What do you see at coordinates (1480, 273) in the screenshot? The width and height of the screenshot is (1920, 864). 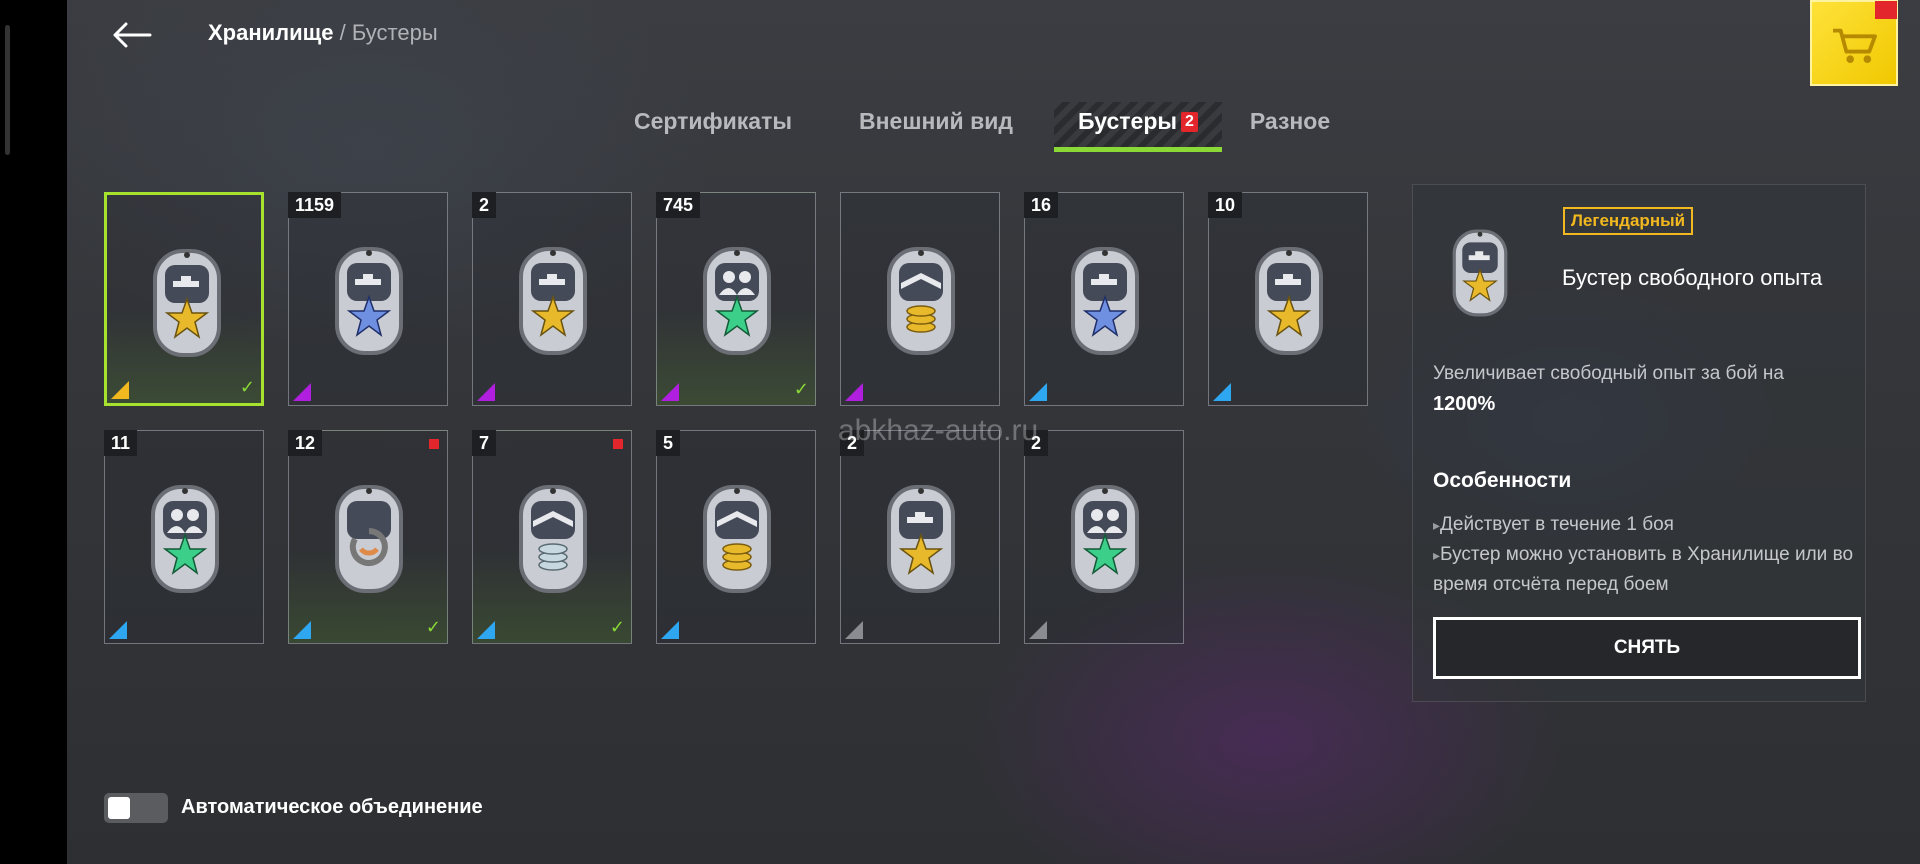 I see `booster-thumbnail-icon` at bounding box center [1480, 273].